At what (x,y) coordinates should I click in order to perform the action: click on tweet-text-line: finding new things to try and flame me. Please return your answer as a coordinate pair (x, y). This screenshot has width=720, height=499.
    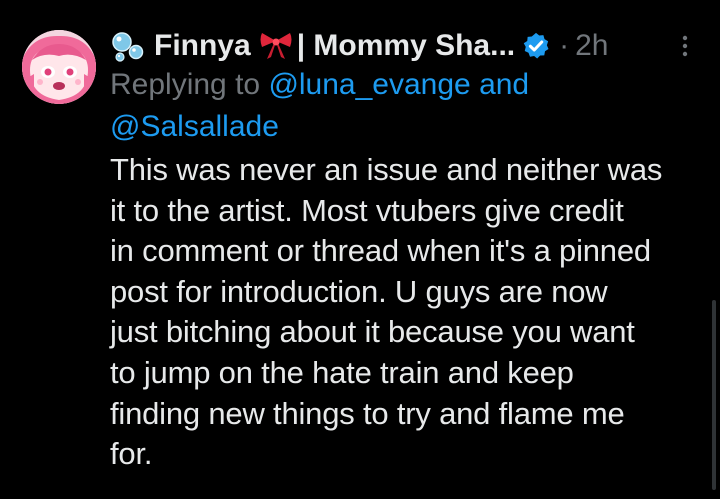
    Looking at the image, I should click on (367, 413).